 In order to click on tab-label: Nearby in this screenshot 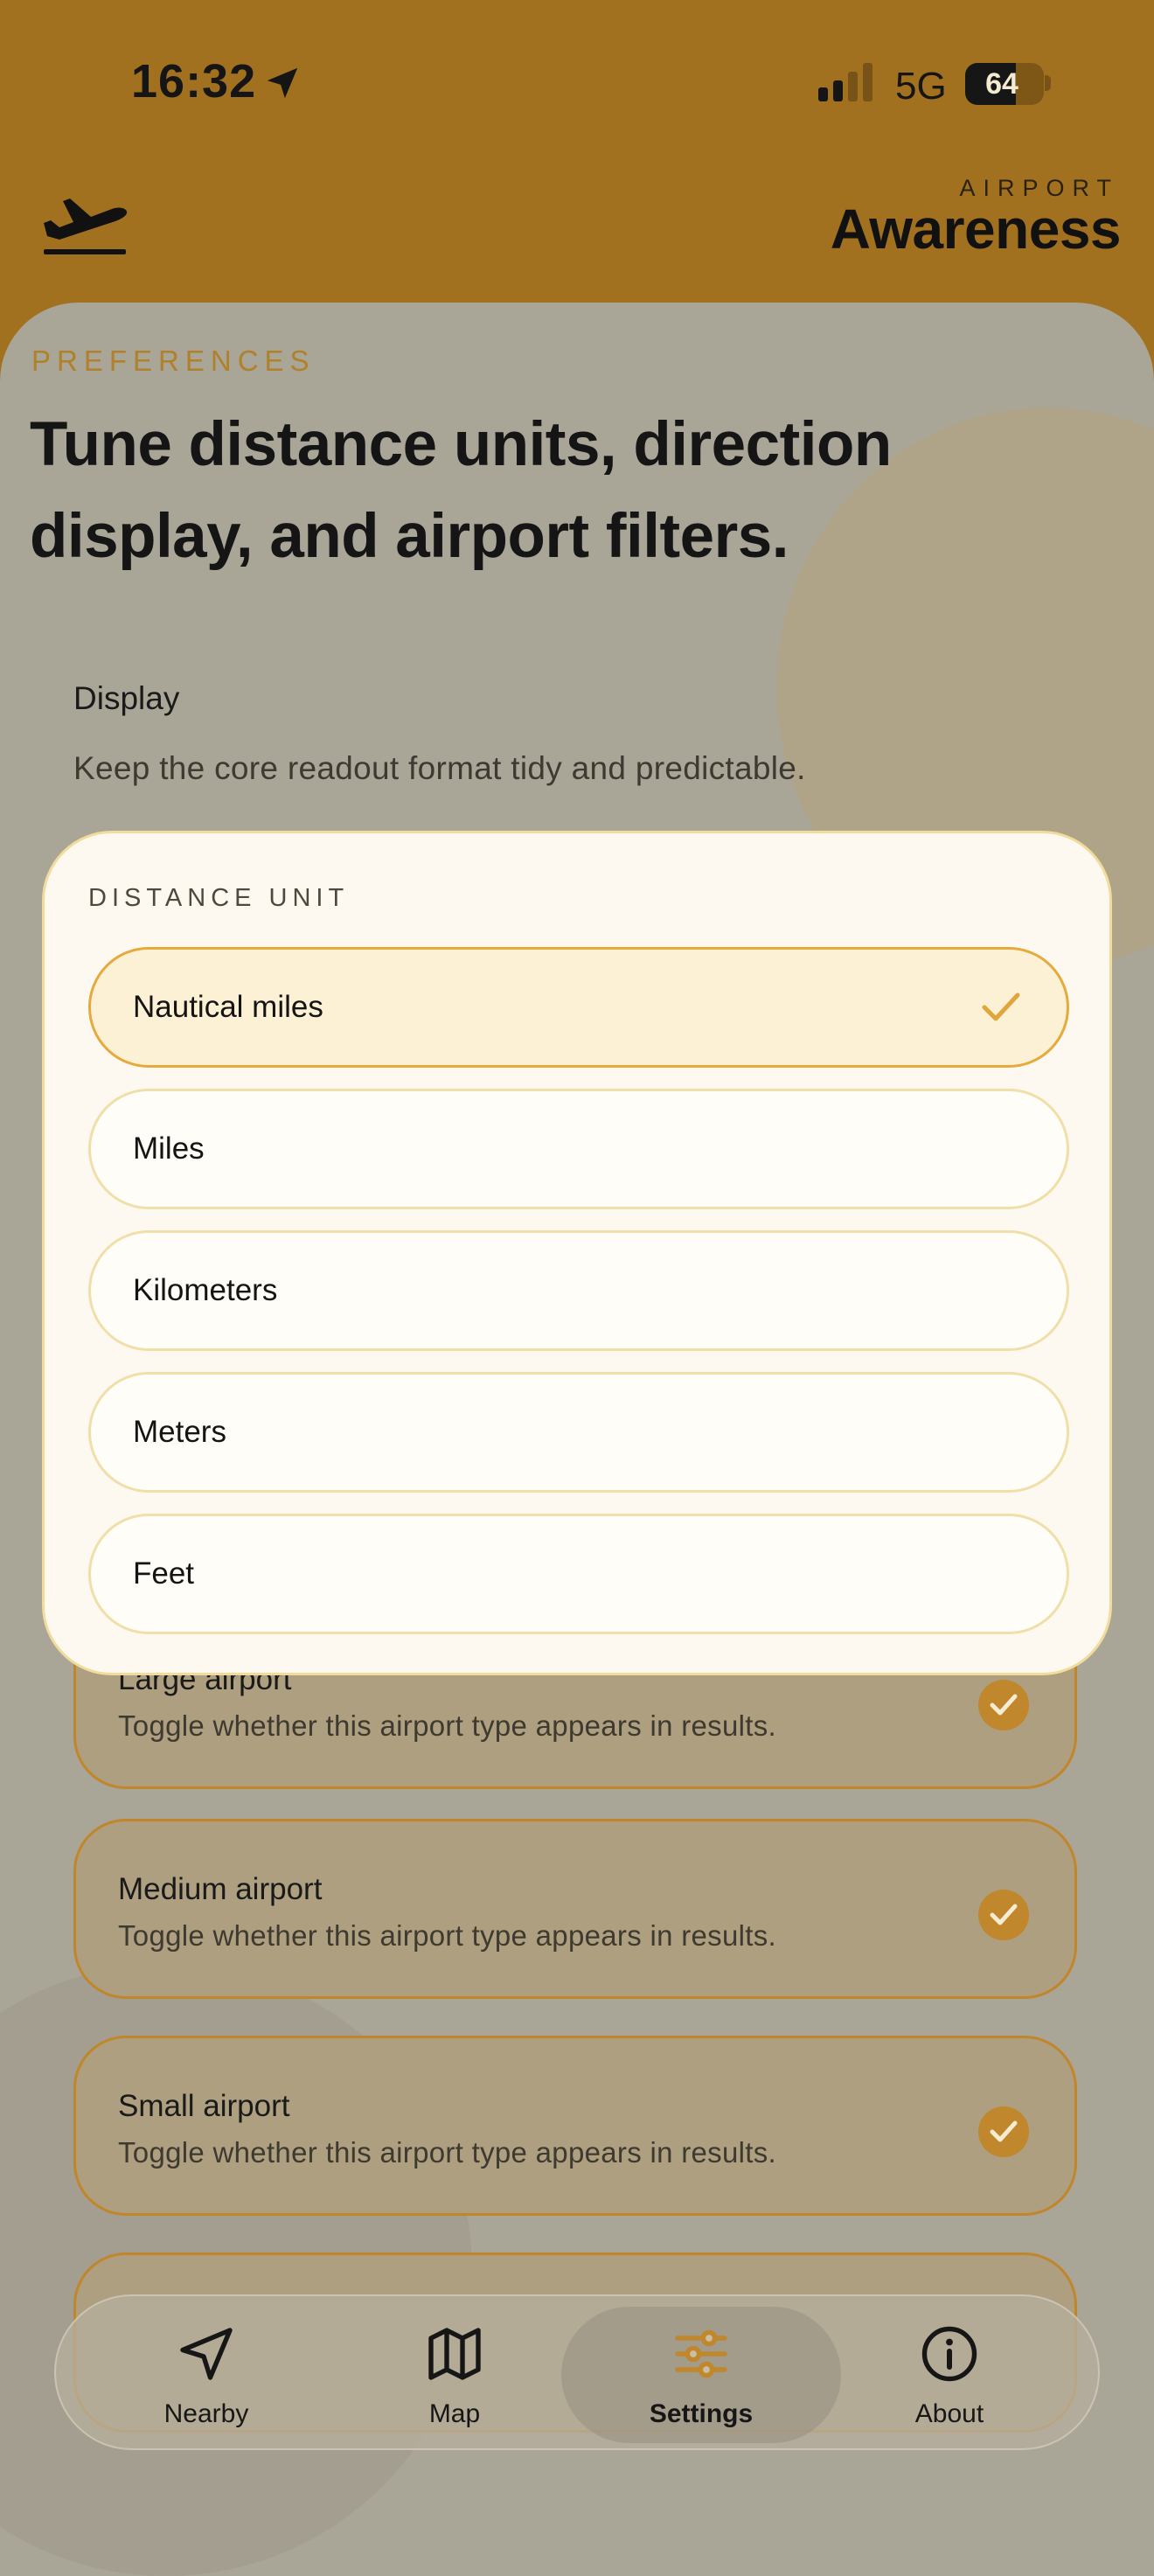, I will do `click(206, 2413)`.